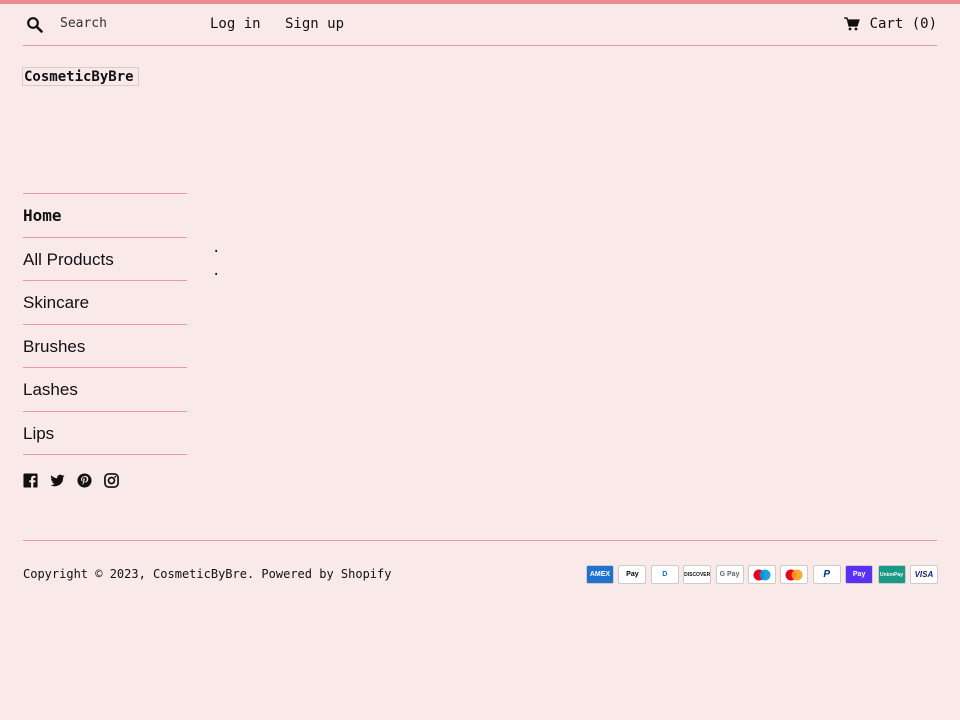  I want to click on sidebar-item-all-products: All Products, so click(105, 259).